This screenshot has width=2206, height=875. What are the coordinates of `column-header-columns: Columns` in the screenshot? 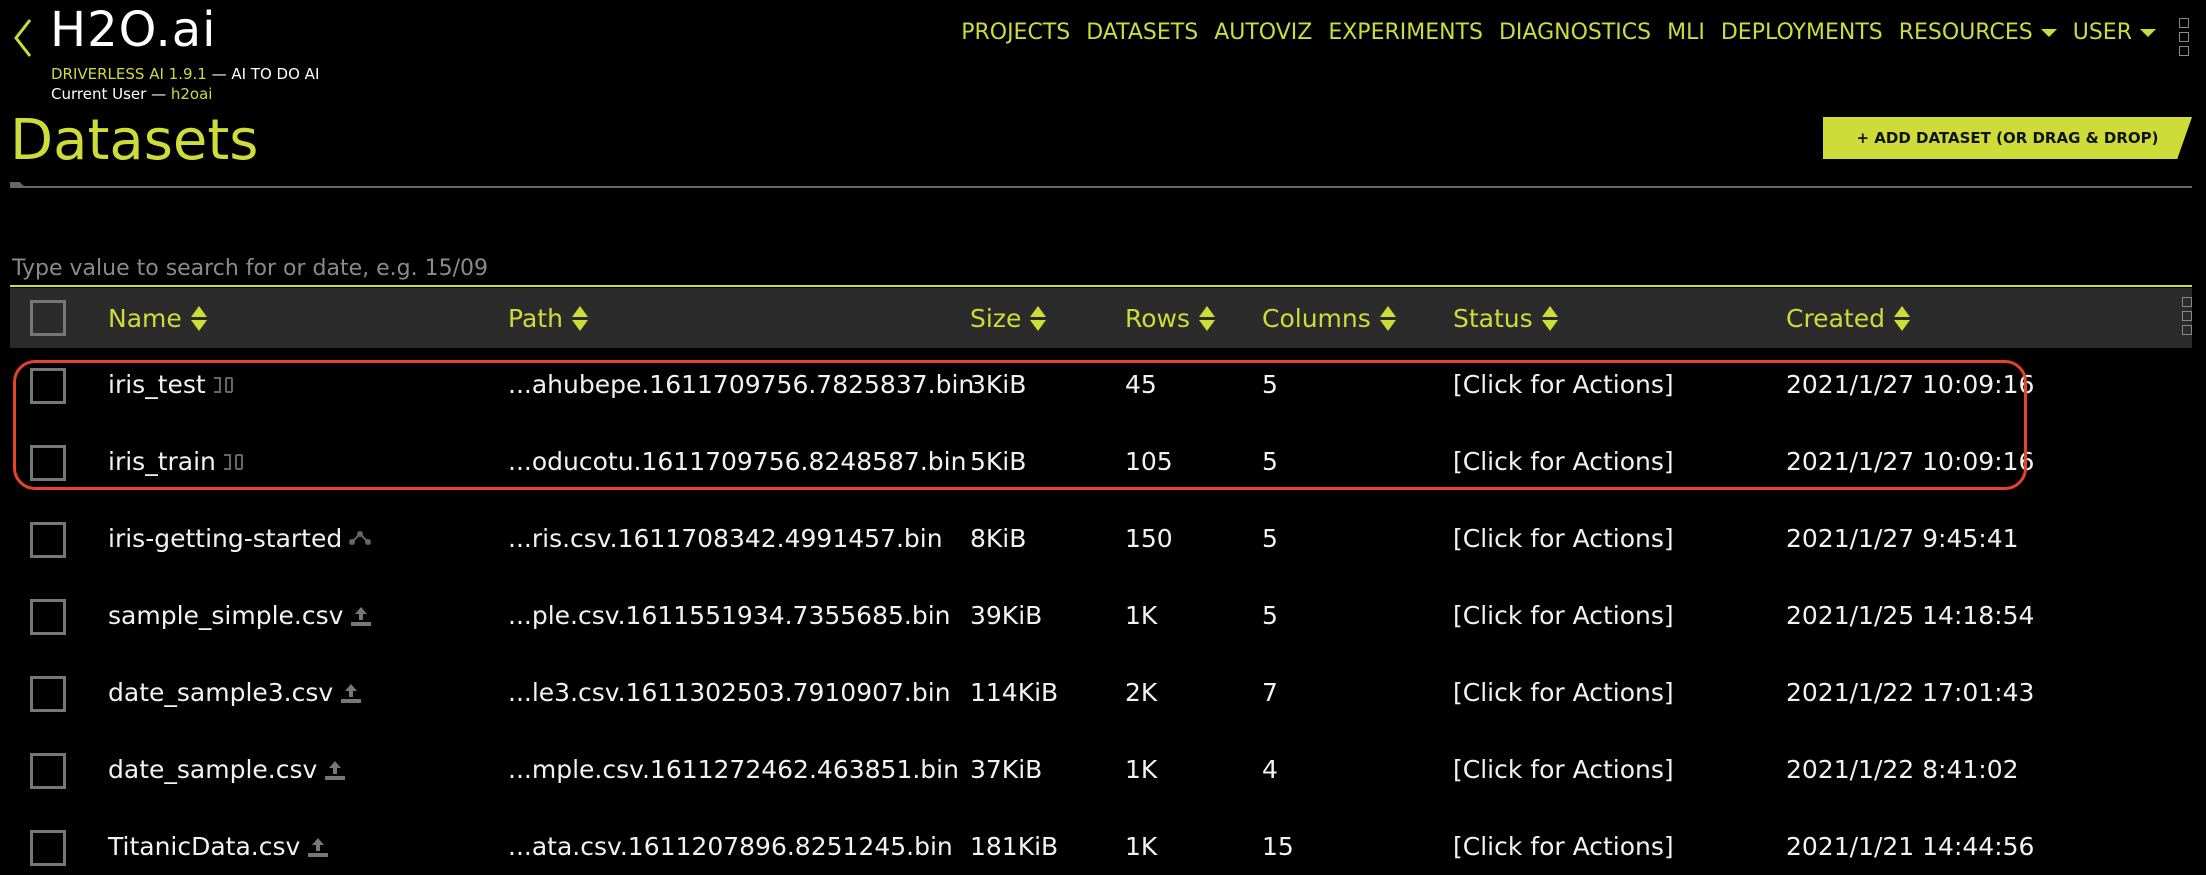 It's located at (1329, 318).